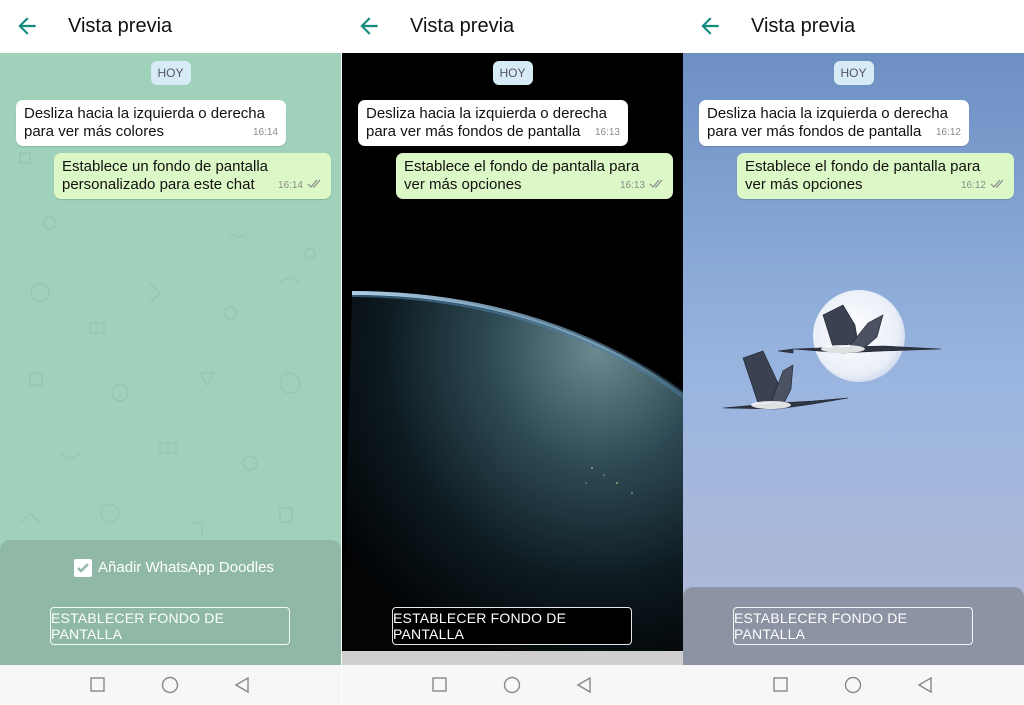 This screenshot has height=705, width=1024. I want to click on message-text: para ver más colores, so click(94, 131).